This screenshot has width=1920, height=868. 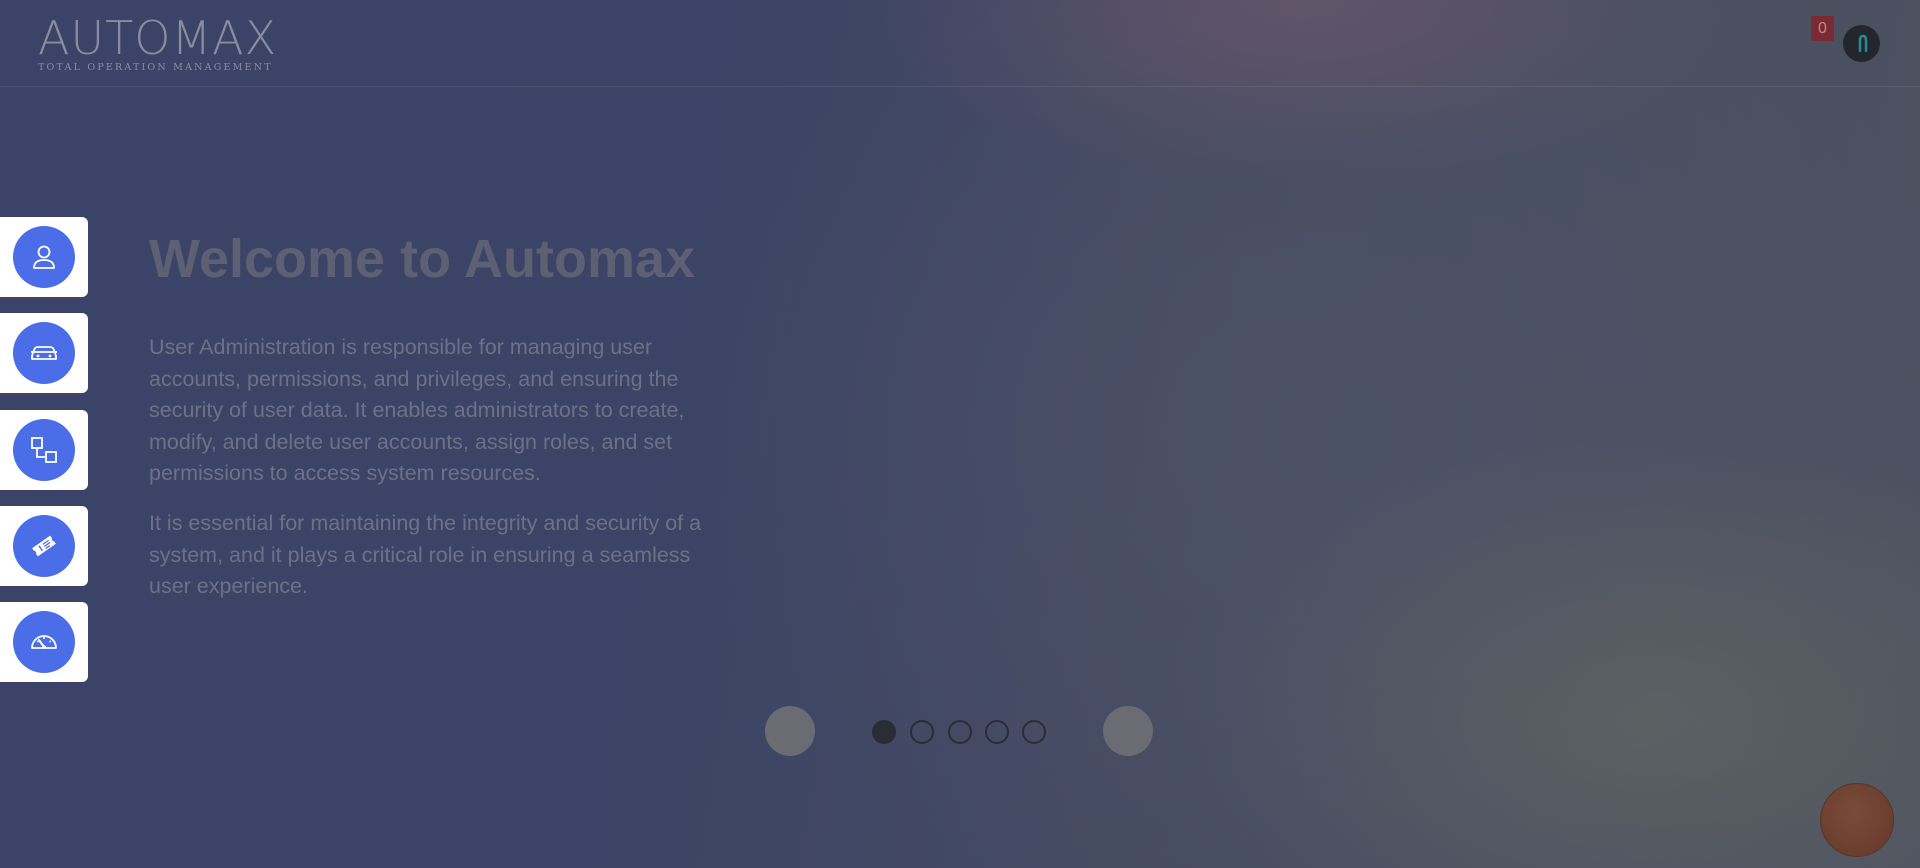 I want to click on car-icon, so click(x=44, y=353).